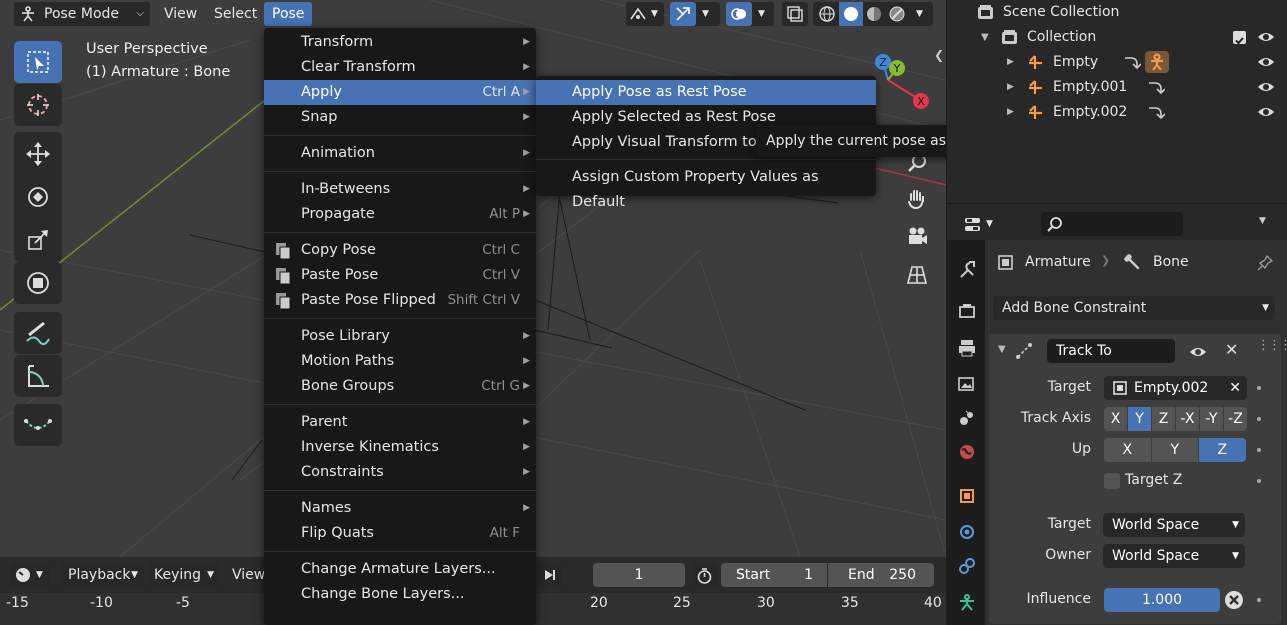 Image resolution: width=1287 pixels, height=625 pixels. What do you see at coordinates (180, 14) in the screenshot?
I see `menu-view: View` at bounding box center [180, 14].